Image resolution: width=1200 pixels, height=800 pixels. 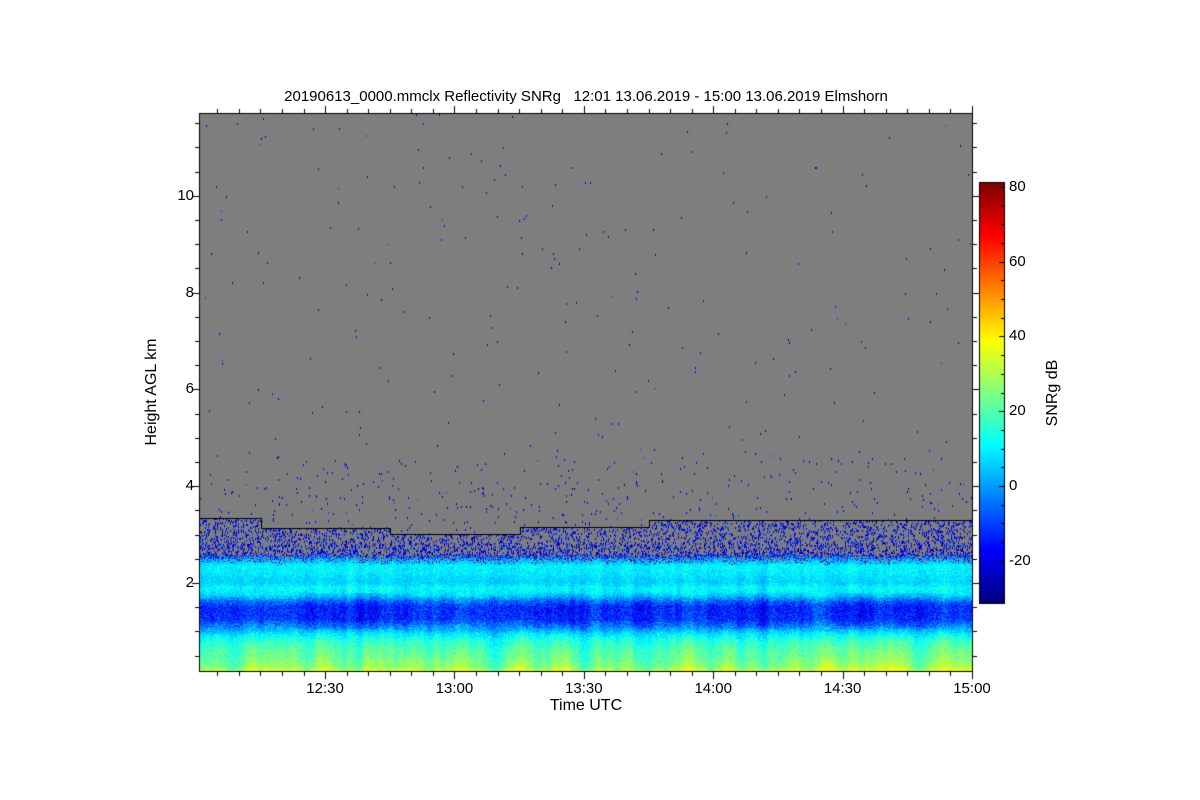 I want to click on x-tick-label: 15:00, so click(x=972, y=688).